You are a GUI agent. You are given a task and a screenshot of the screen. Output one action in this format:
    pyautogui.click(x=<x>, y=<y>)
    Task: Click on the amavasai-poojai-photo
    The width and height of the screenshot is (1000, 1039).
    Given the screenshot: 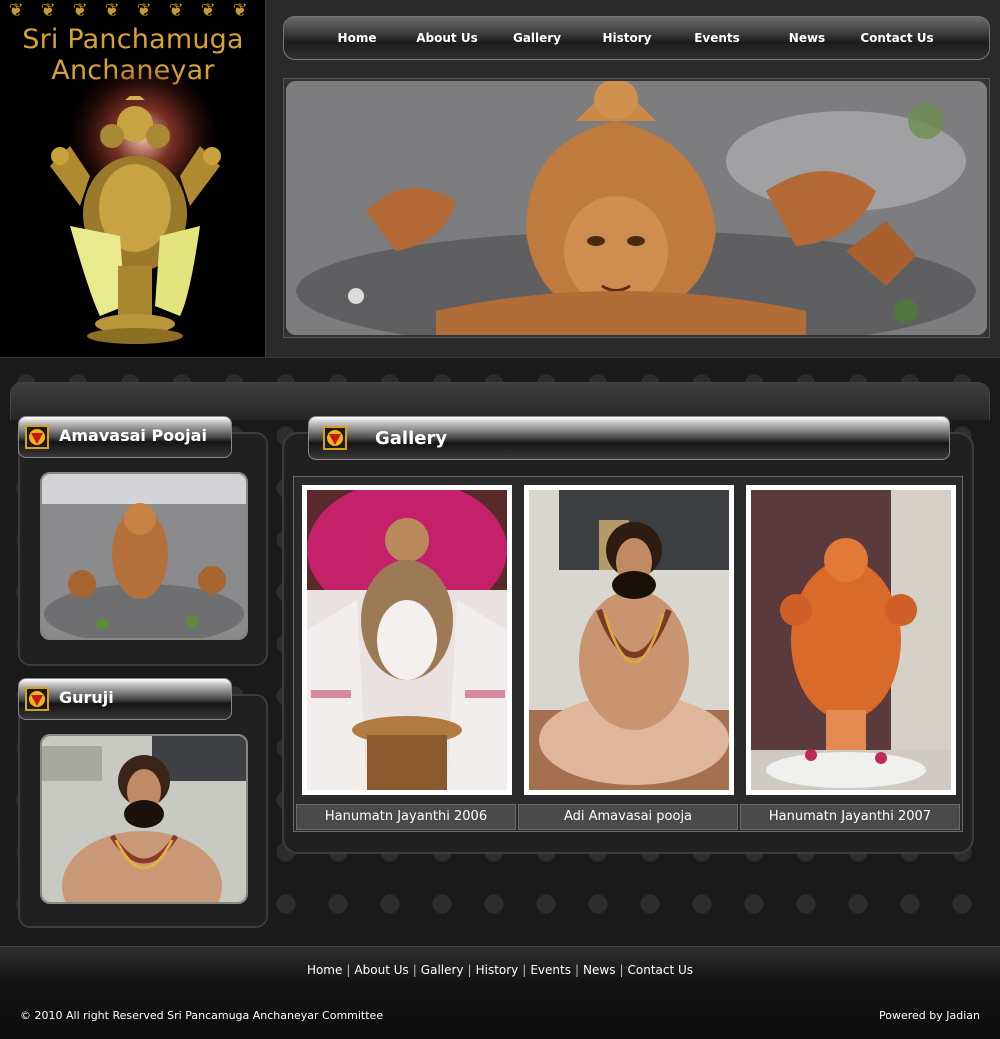 What is the action you would take?
    pyautogui.click(x=144, y=556)
    